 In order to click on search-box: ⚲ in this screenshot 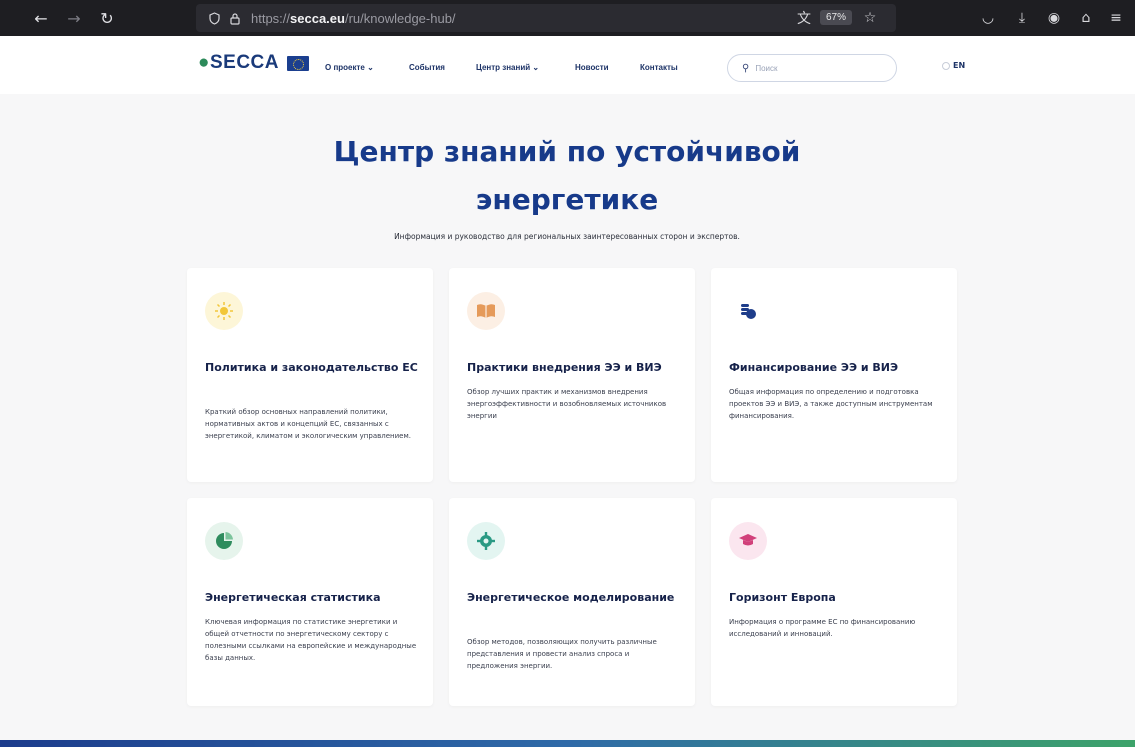, I will do `click(812, 68)`.